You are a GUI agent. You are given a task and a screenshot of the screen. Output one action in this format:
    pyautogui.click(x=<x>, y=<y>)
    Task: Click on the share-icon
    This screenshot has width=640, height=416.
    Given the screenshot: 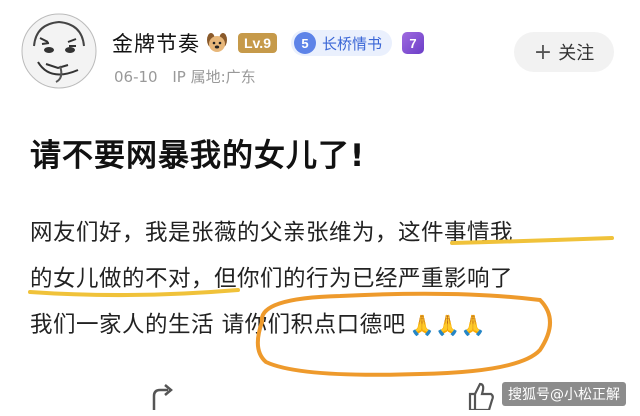 What is the action you would take?
    pyautogui.click(x=163, y=397)
    